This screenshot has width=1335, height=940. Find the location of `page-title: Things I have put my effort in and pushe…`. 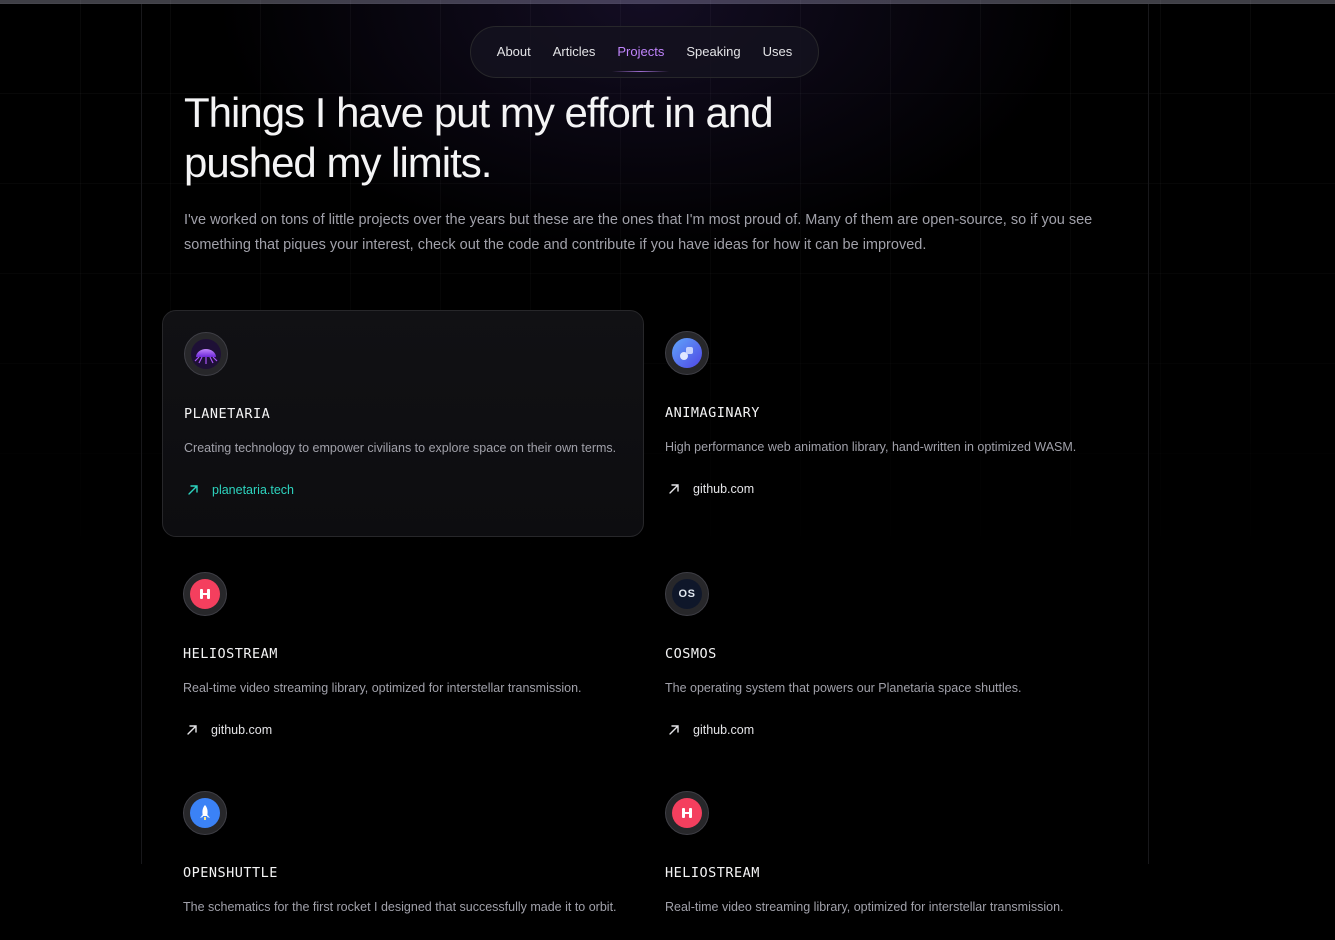

page-title: Things I have put my effort in and pushe… is located at coordinates (479, 137).